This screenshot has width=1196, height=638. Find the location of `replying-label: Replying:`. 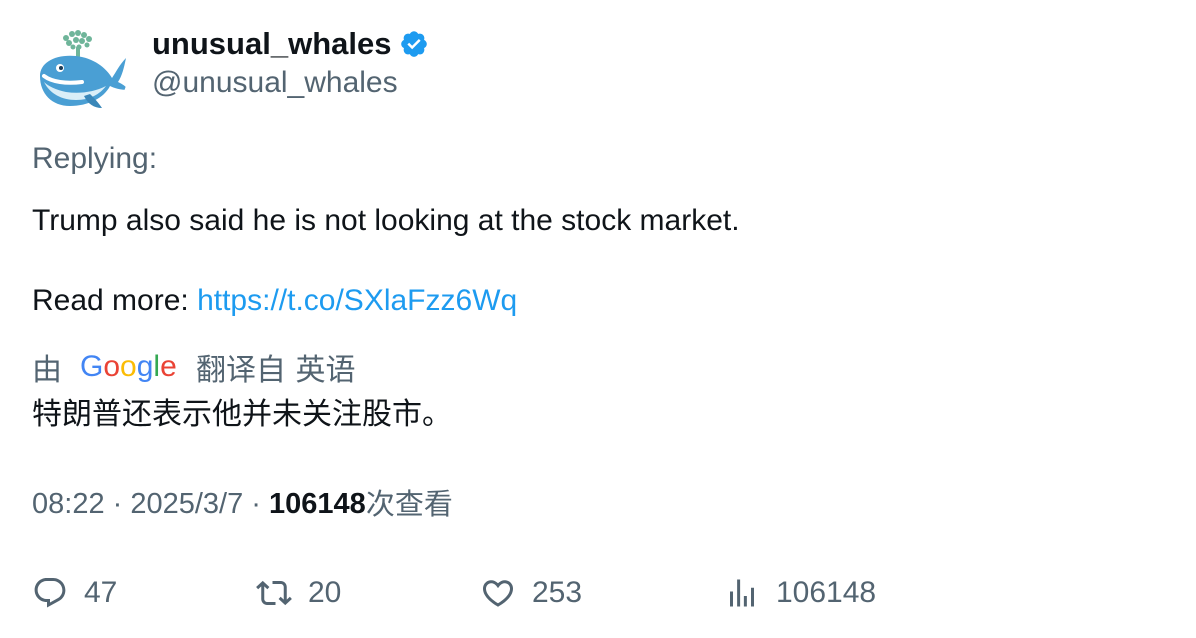

replying-label: Replying: is located at coordinates (95, 158).